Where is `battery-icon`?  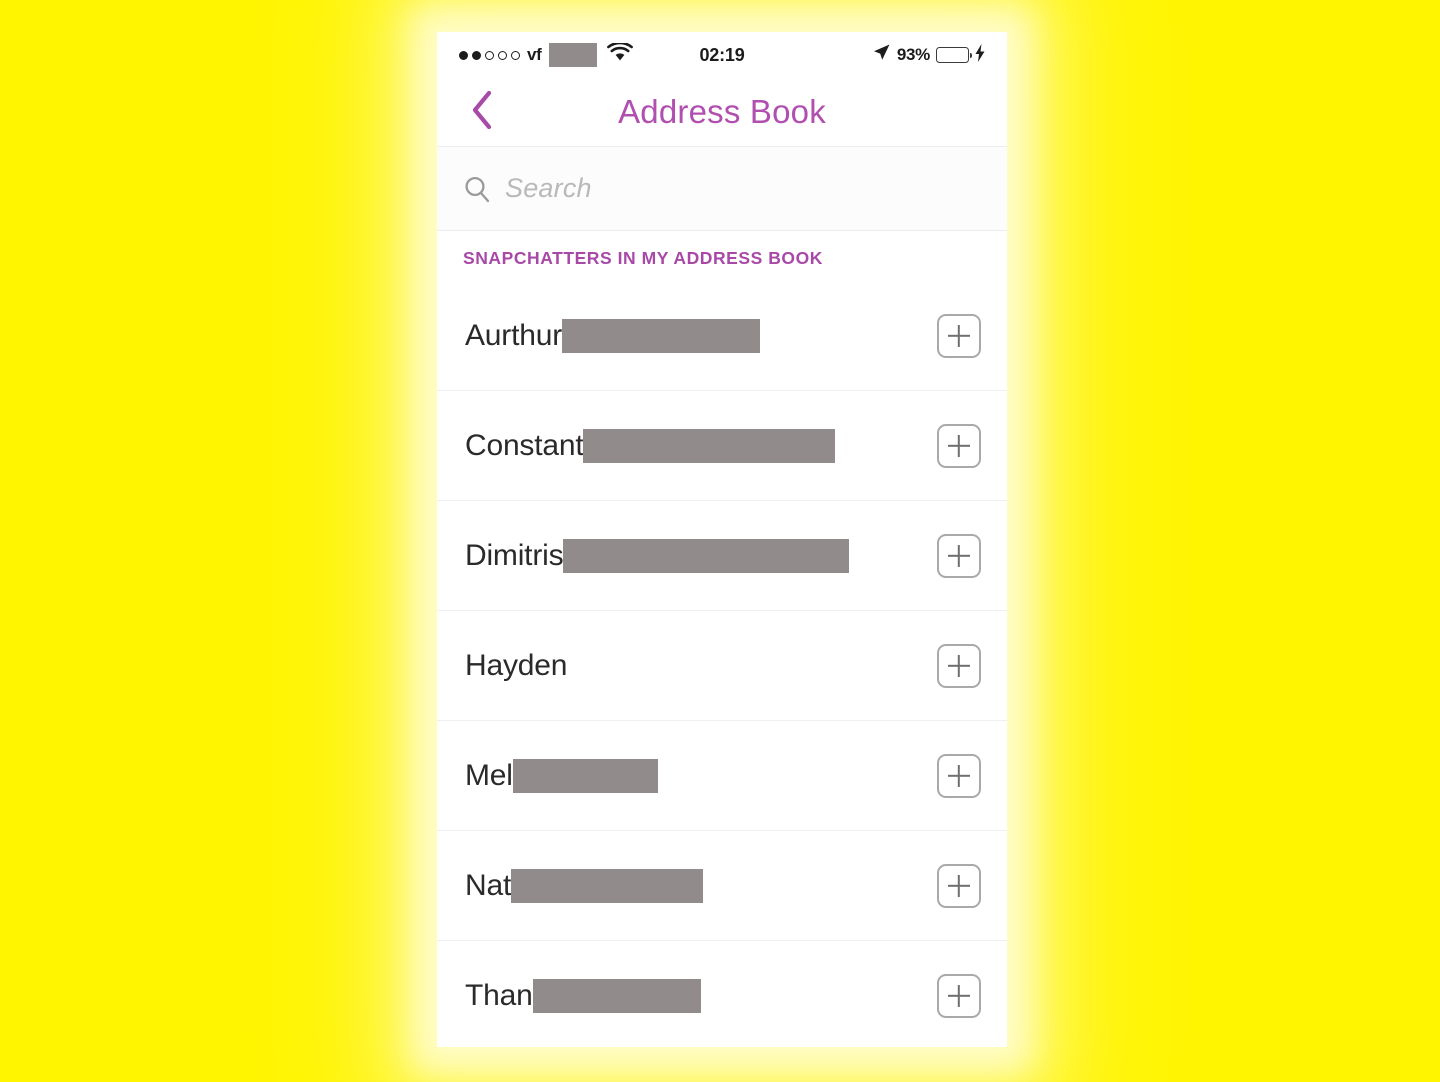
battery-icon is located at coordinates (954, 55).